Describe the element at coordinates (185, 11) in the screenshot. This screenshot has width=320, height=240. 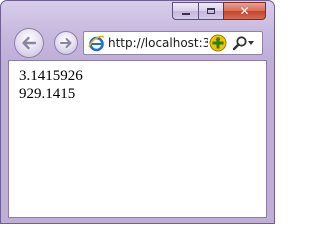
I see `minimize-button` at that location.